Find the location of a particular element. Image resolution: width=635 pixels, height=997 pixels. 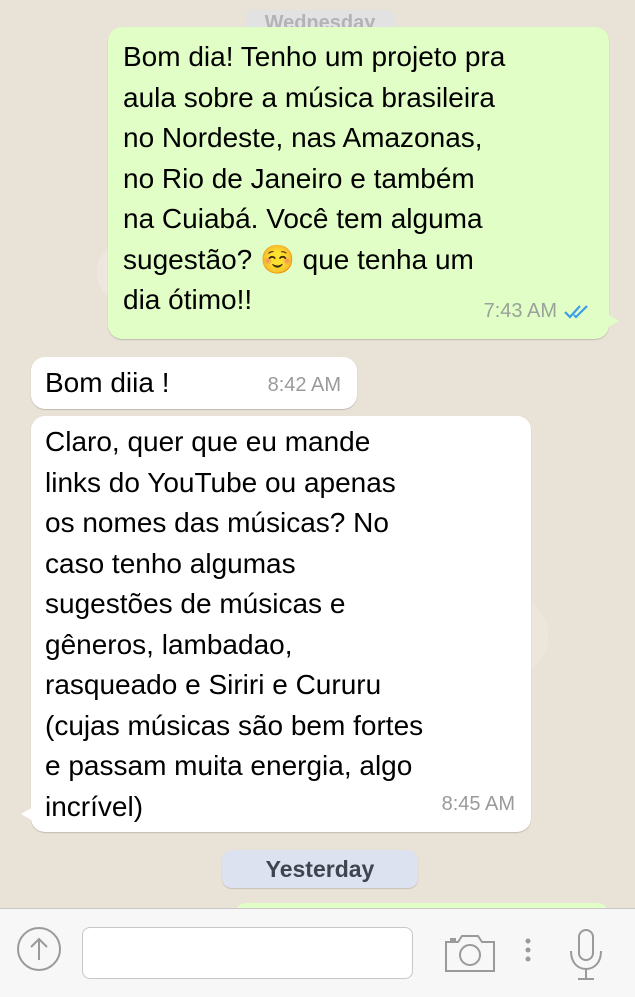

message-meta: 7:43 AM is located at coordinates (538, 311).